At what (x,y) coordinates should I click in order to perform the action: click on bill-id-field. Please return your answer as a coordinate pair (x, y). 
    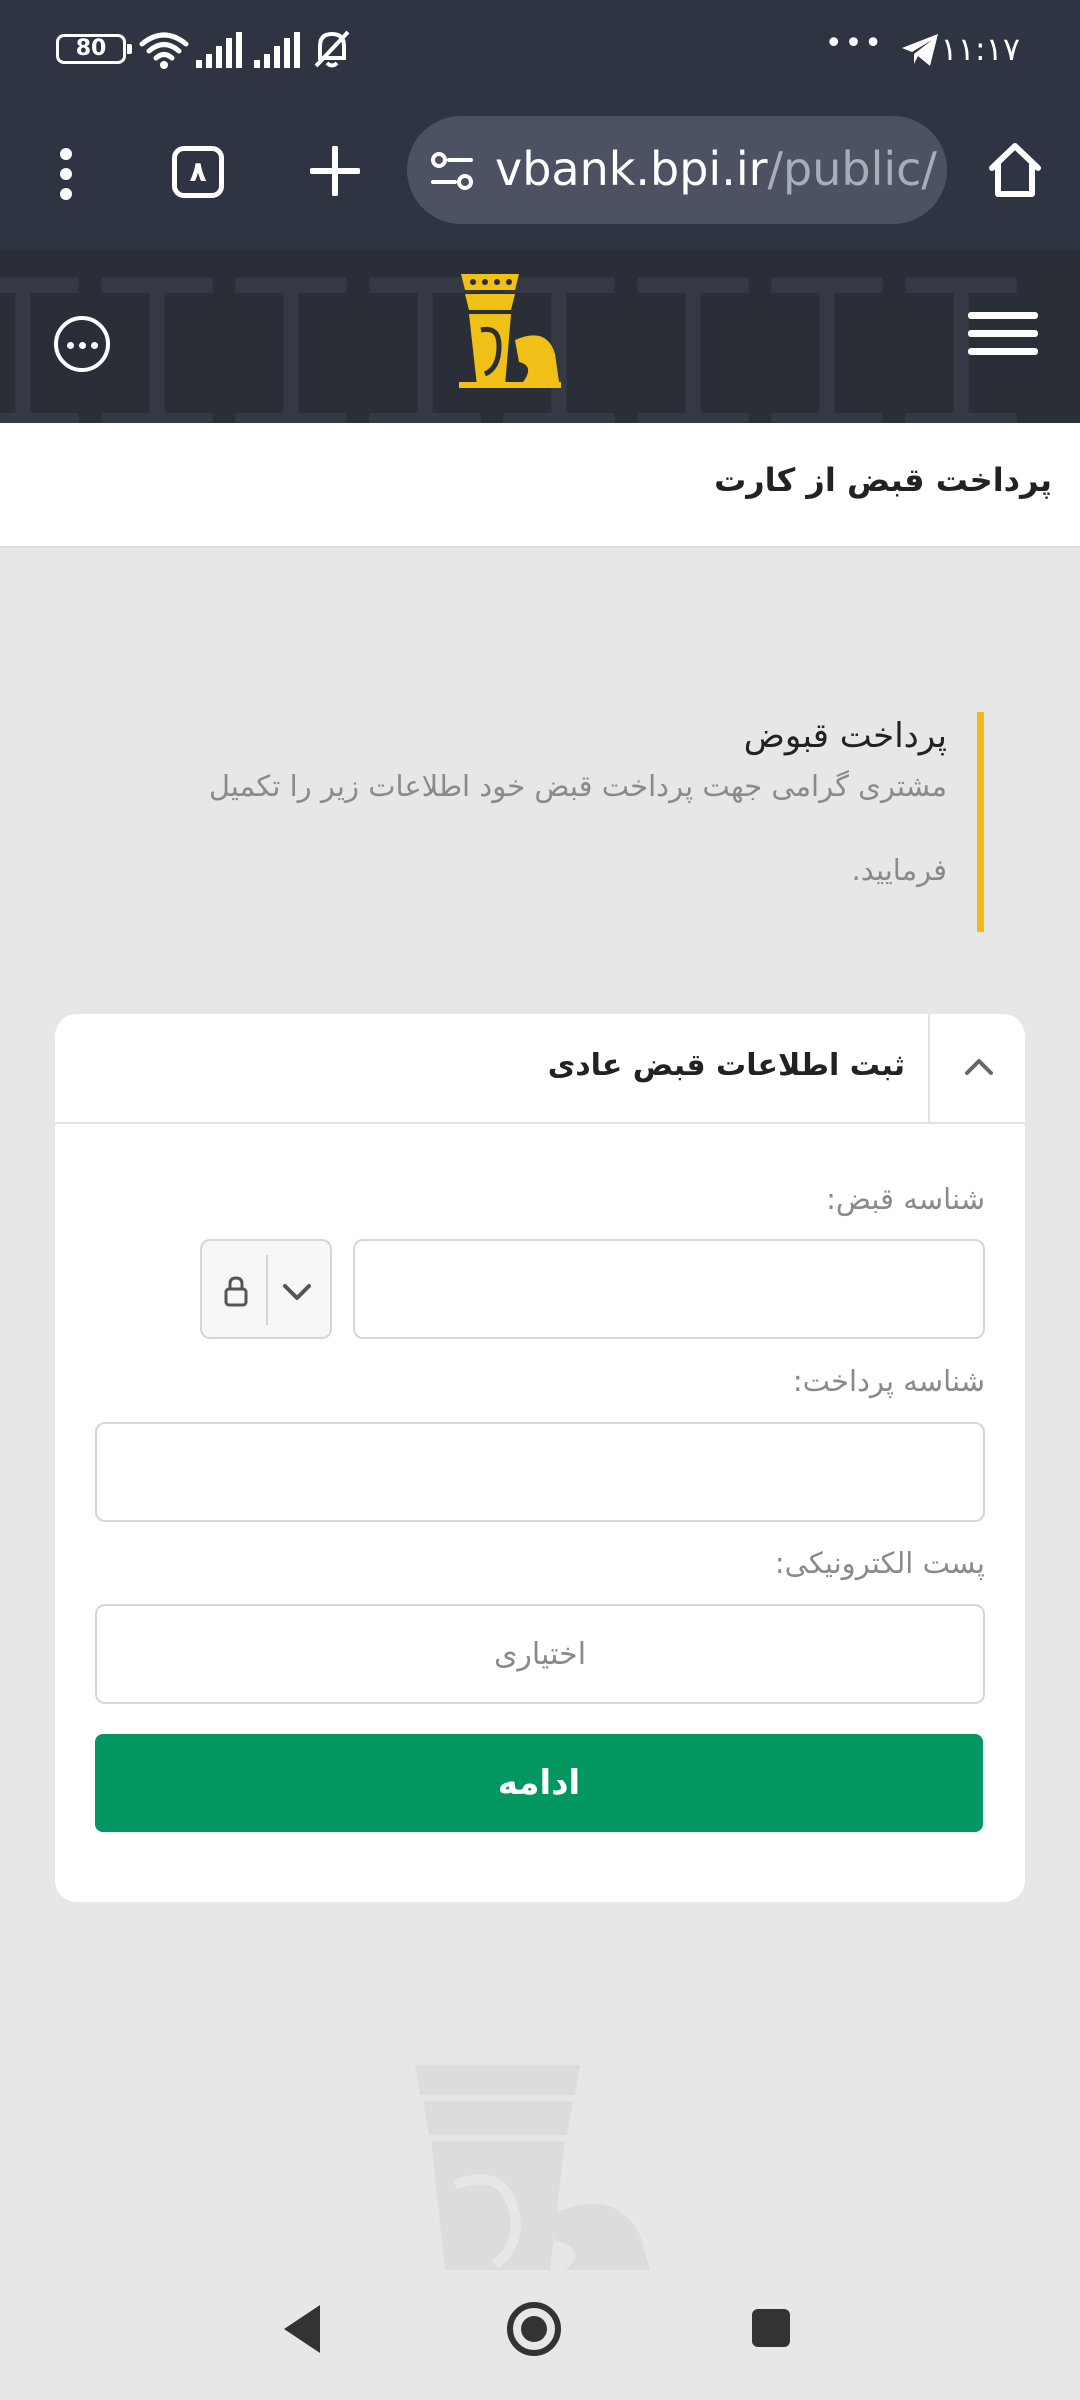
    Looking at the image, I should click on (669, 1289).